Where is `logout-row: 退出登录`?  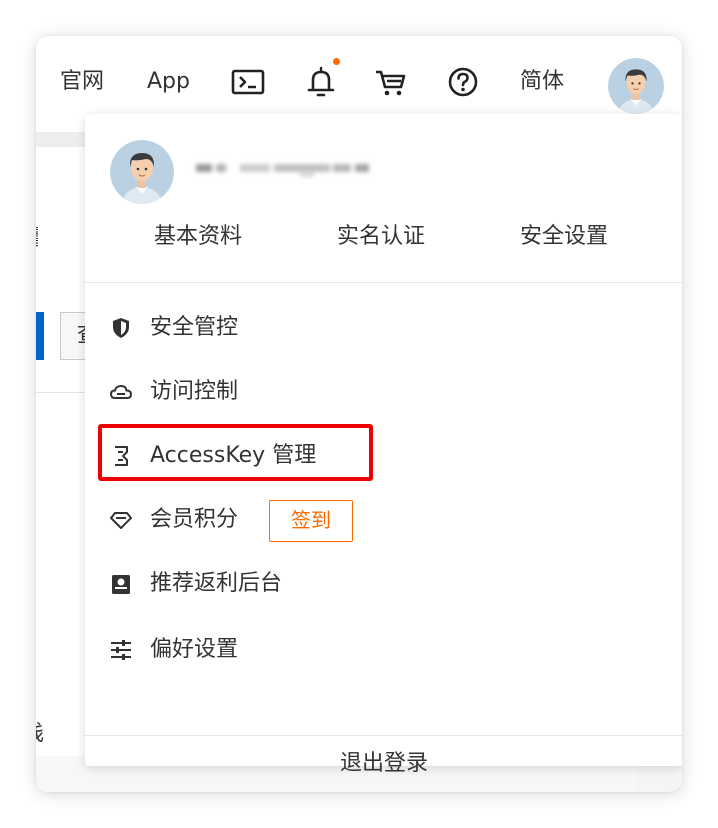 logout-row: 退出登录 is located at coordinates (383, 764).